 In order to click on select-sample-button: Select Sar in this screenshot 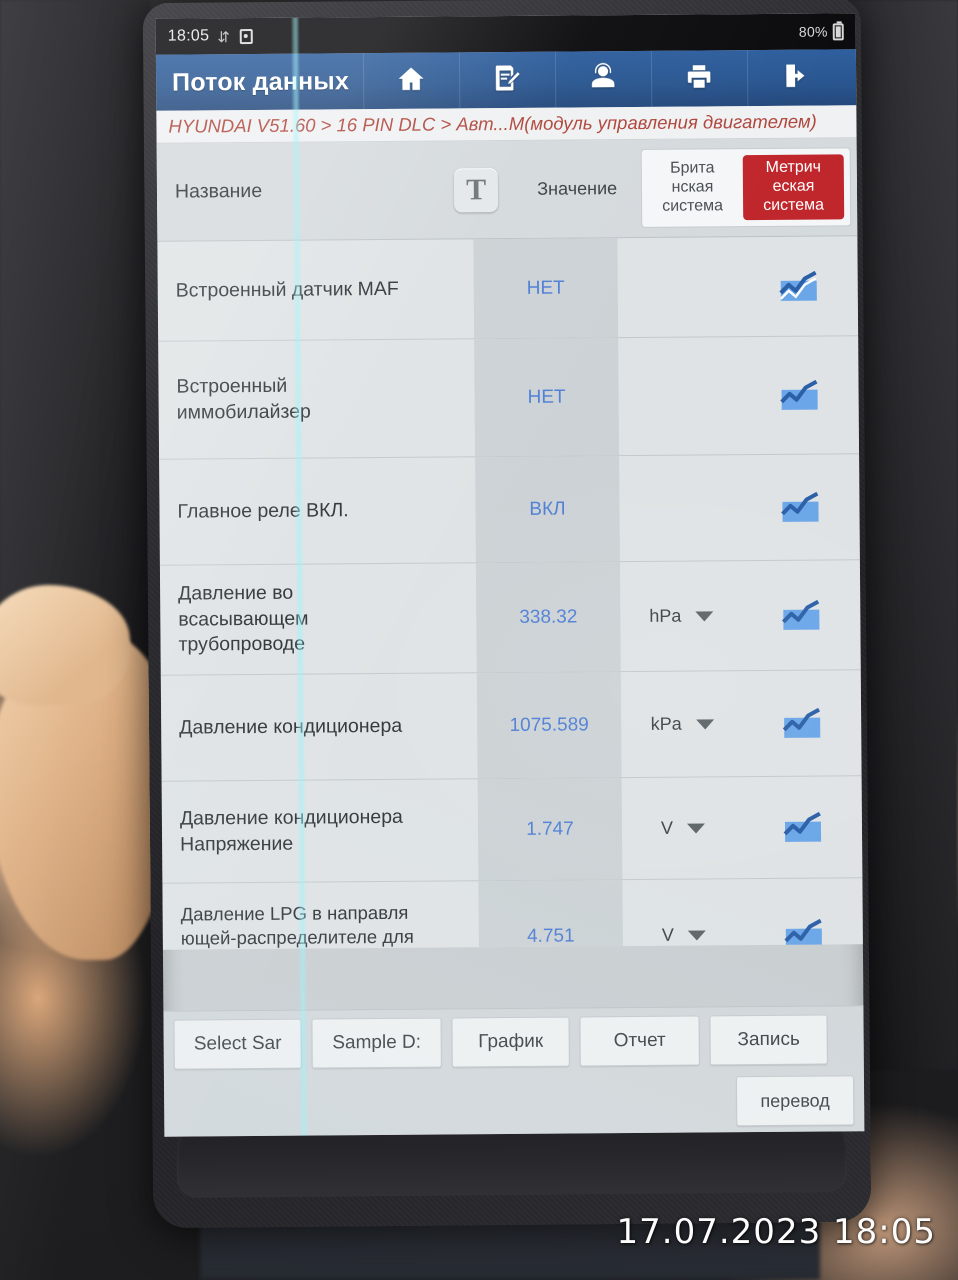, I will do `click(237, 1044)`.